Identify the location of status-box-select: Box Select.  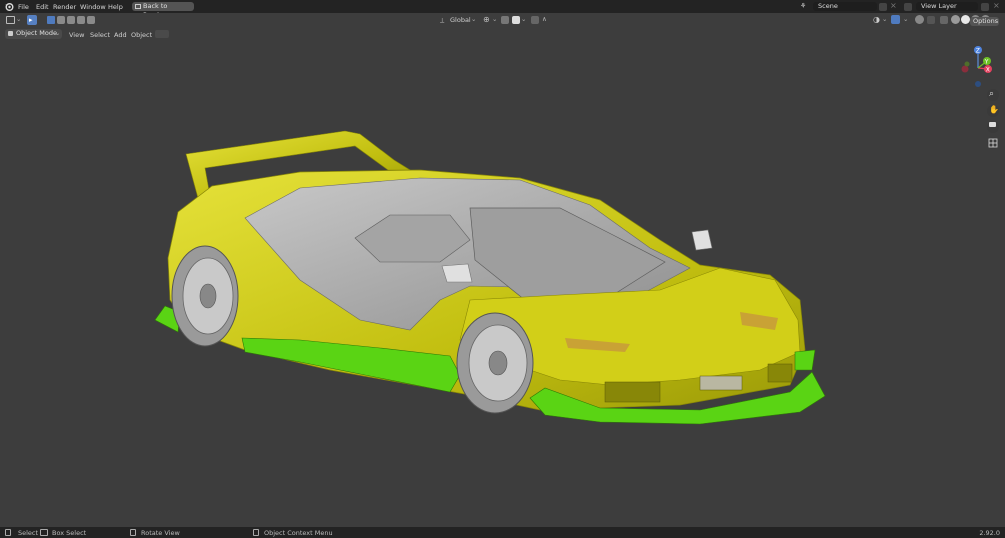
(69, 533).